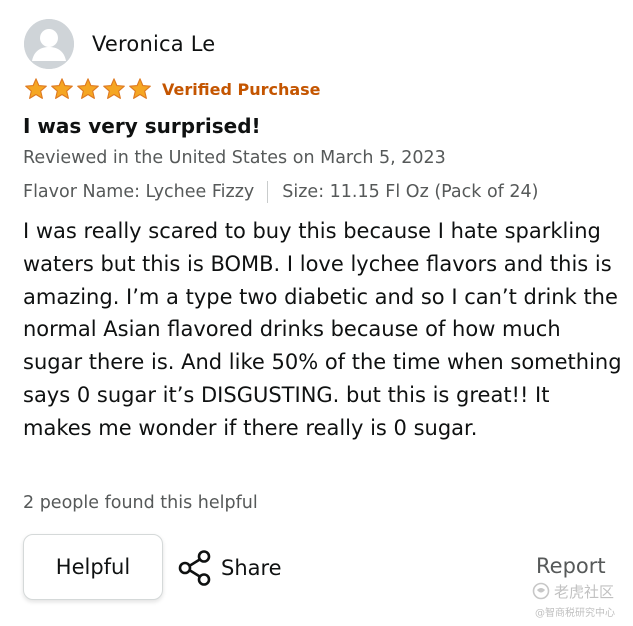 This screenshot has width=633, height=626. I want to click on share-icon, so click(194, 568).